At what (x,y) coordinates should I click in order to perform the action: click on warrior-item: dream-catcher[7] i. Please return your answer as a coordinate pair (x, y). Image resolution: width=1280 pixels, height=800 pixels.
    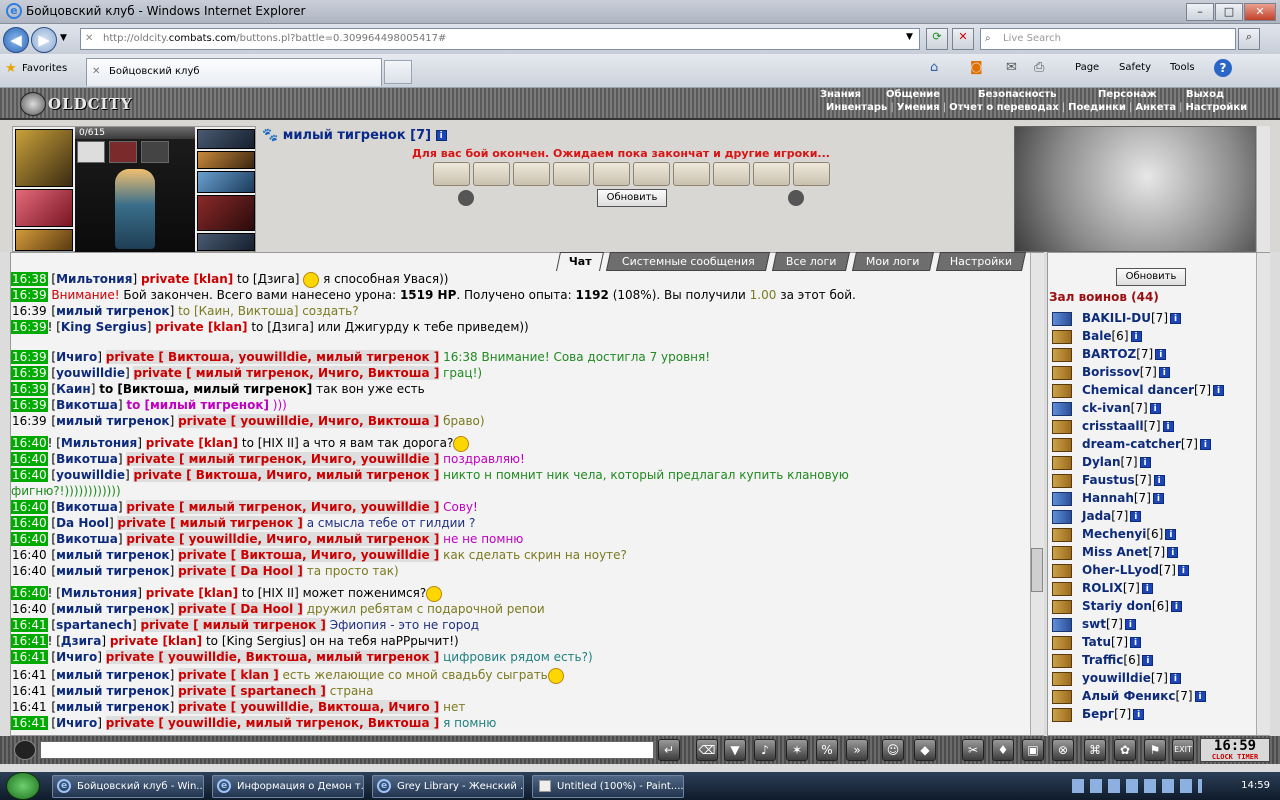
    Looking at the image, I should click on (1131, 446).